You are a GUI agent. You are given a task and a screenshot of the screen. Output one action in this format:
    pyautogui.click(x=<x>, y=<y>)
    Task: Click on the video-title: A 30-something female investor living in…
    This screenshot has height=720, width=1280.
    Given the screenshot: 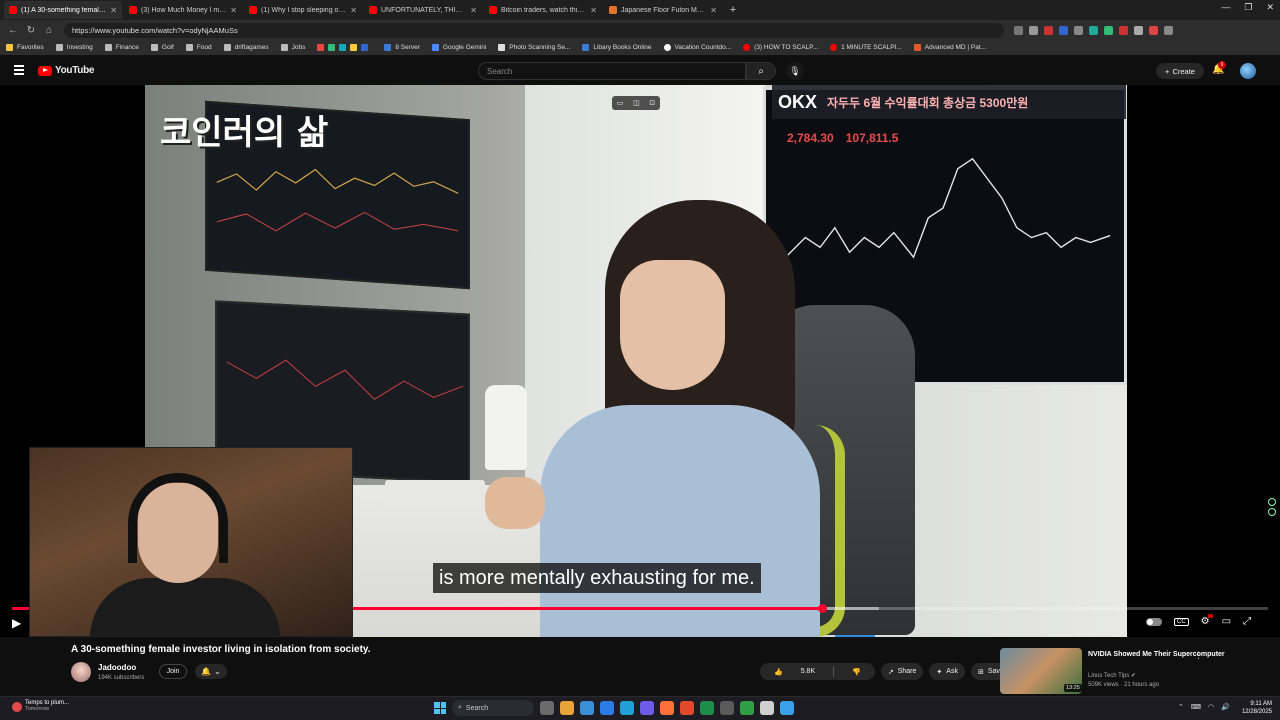 What is the action you would take?
    pyautogui.click(x=221, y=649)
    